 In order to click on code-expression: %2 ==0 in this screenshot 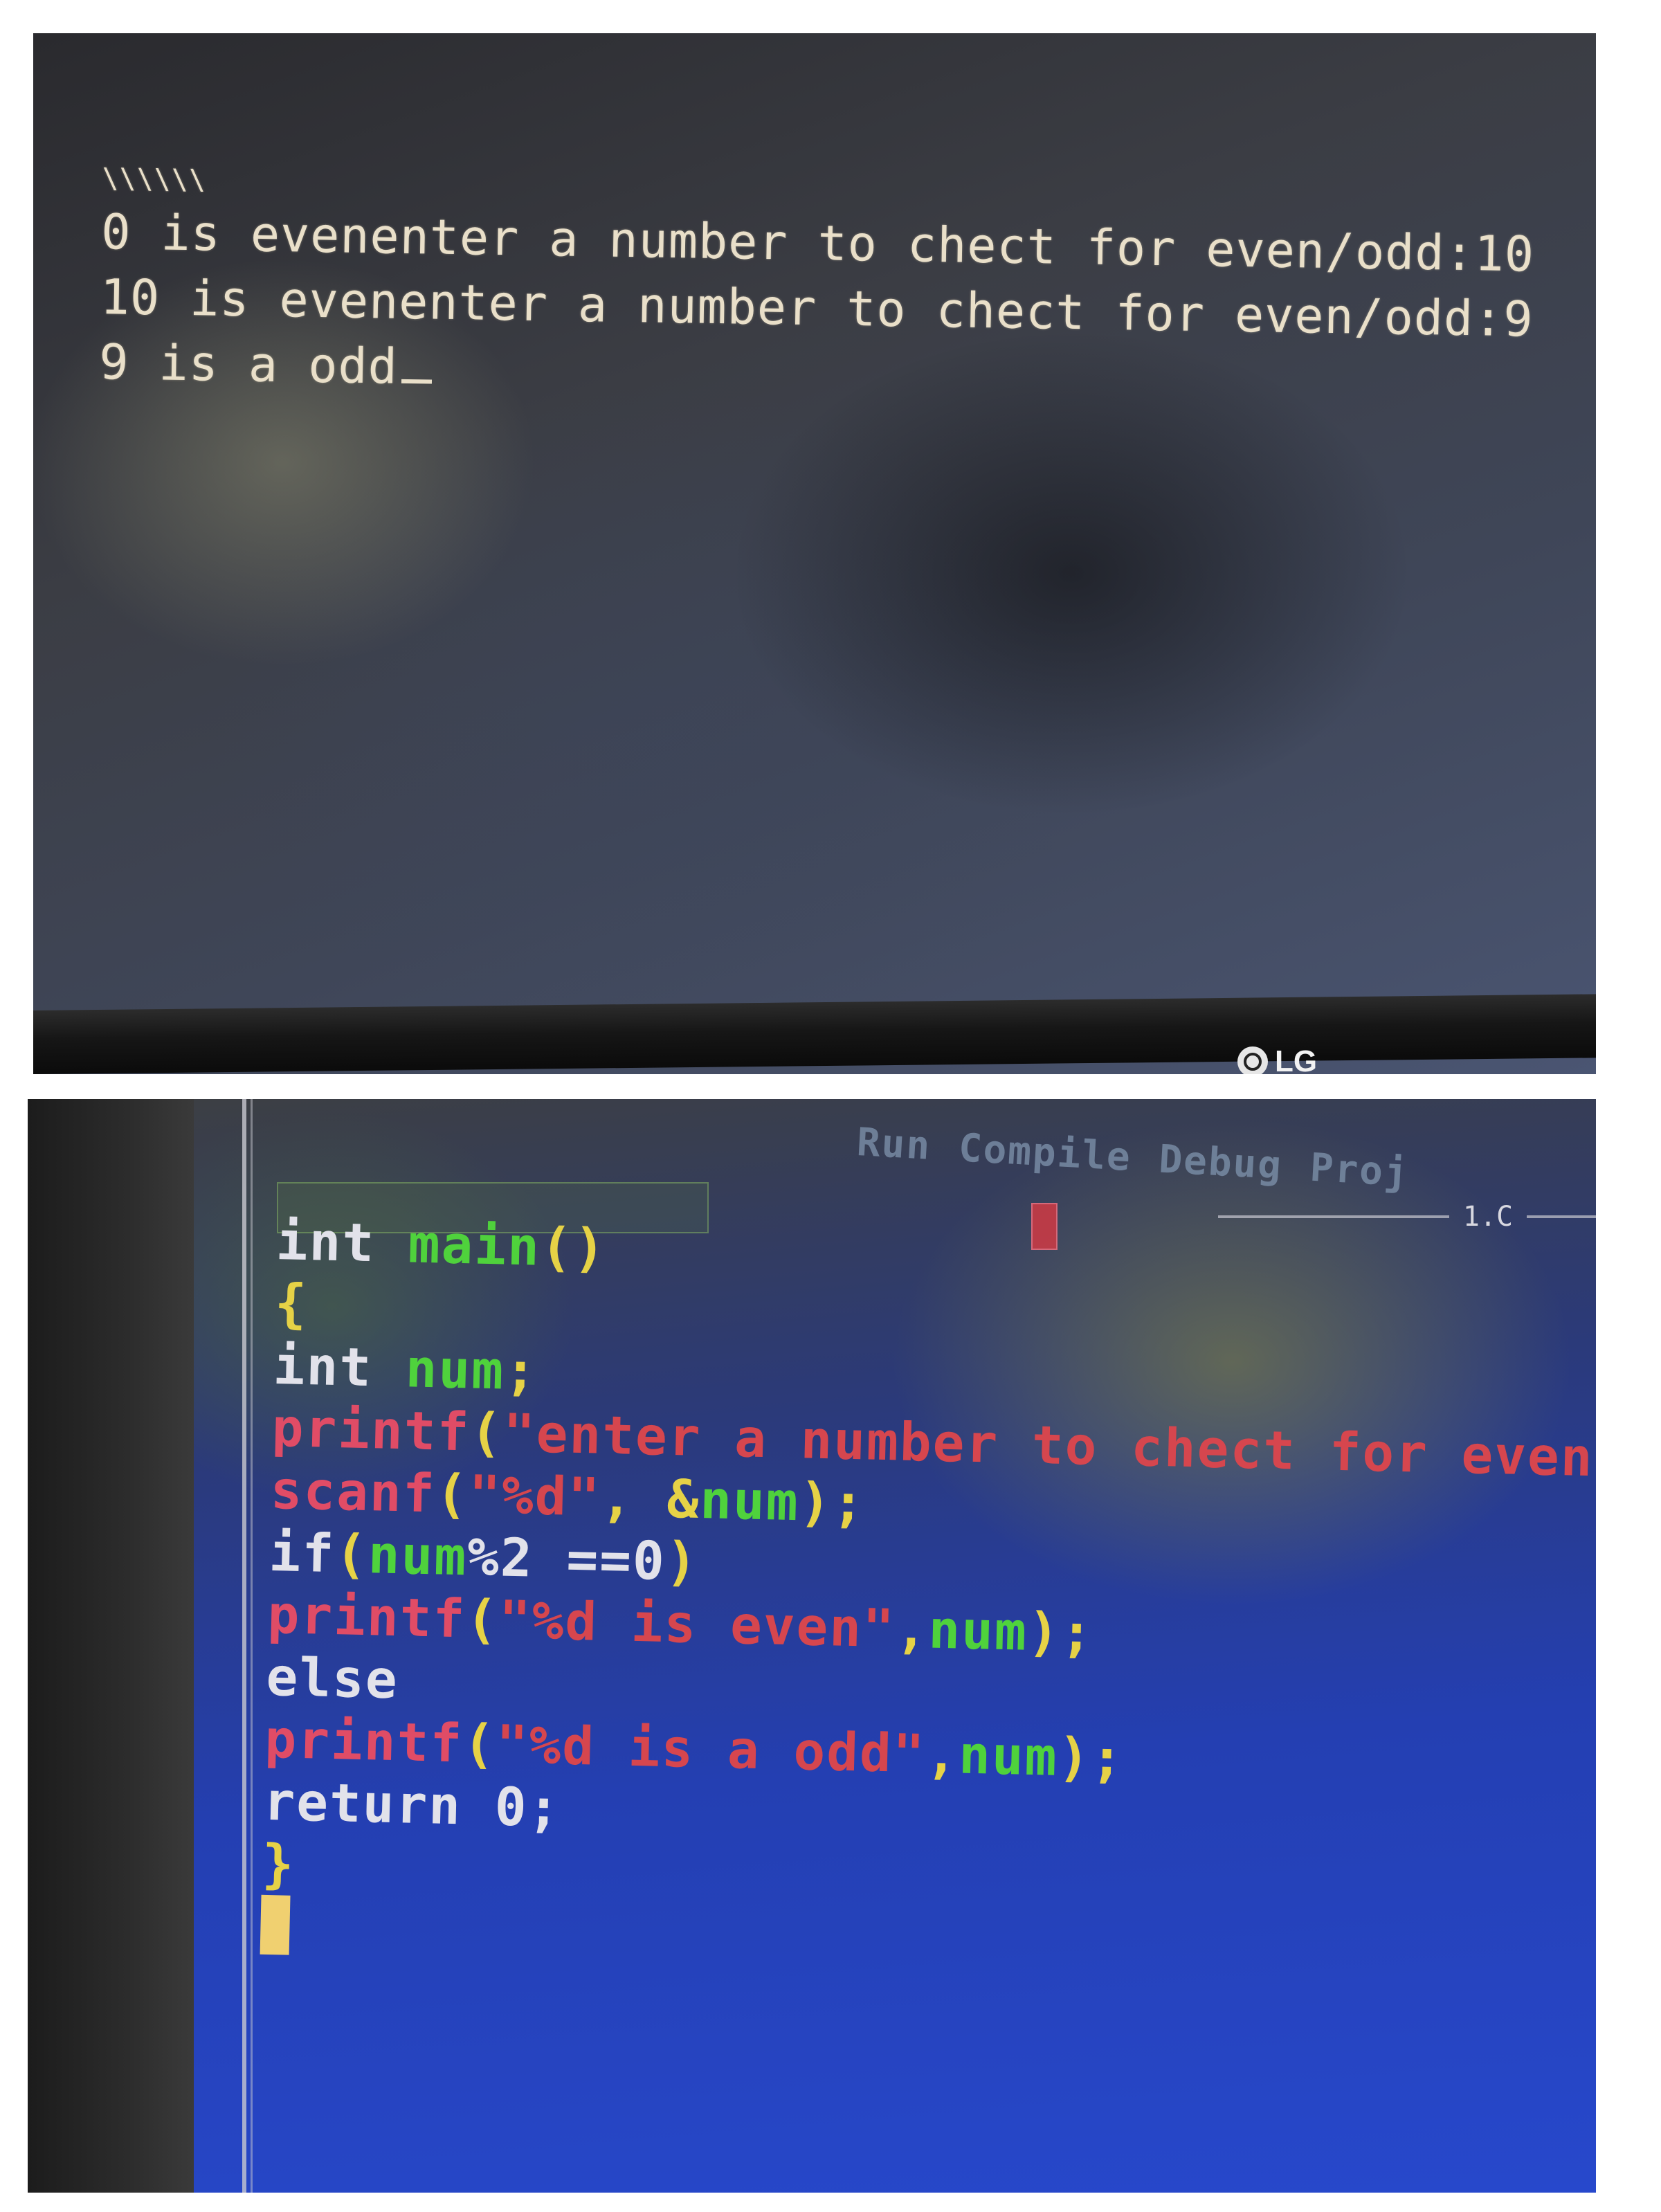, I will do `click(566, 1558)`.